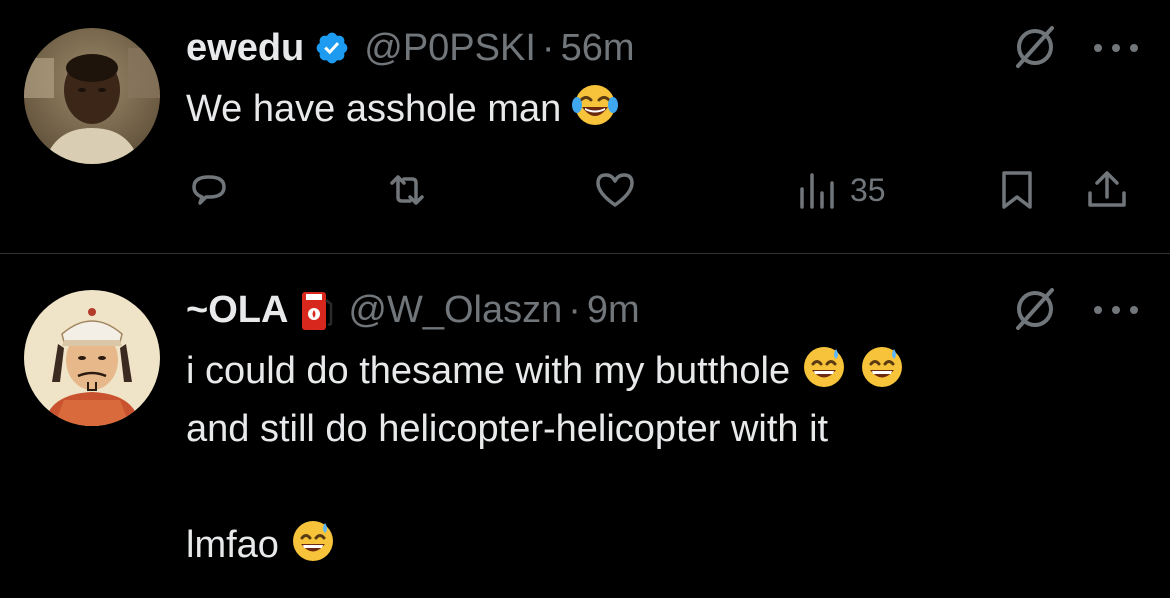  Describe the element at coordinates (450, 48) in the screenshot. I see `handle: @P0PSKI` at that location.